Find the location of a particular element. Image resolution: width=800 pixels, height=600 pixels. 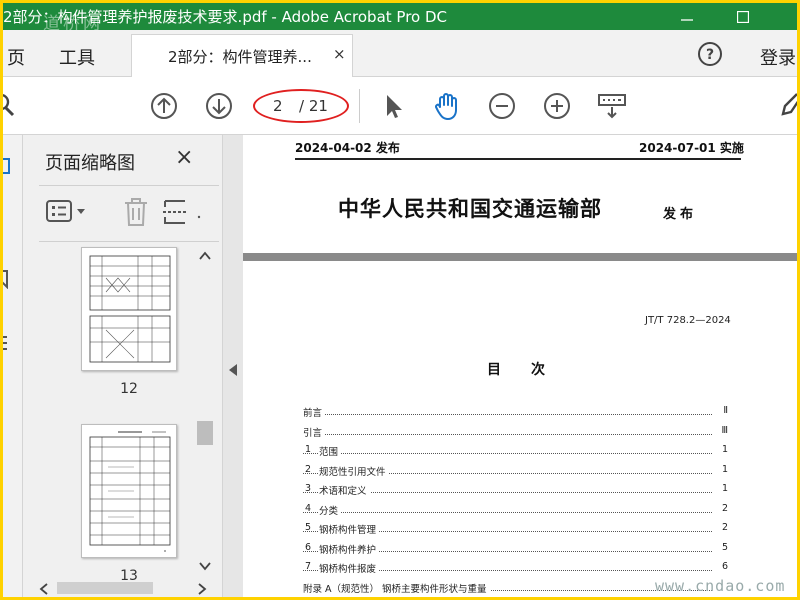

collapse-panel-icon is located at coordinates (233, 370).